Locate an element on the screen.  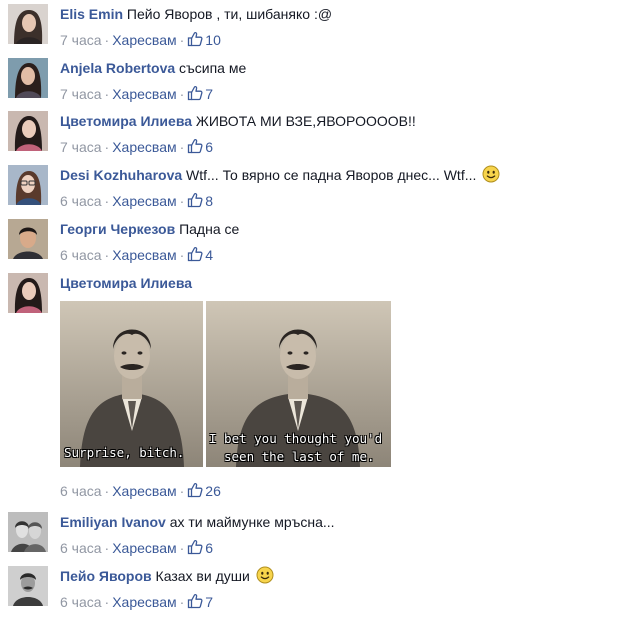
comment-author: Elis Emin is located at coordinates (91, 14).